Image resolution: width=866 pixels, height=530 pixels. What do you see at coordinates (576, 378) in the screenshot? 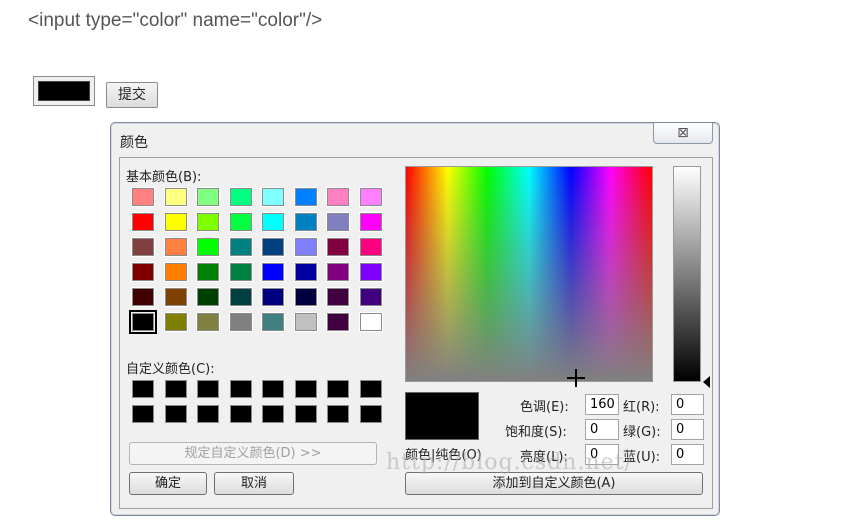
I see `crosshair-cursor-icon` at bounding box center [576, 378].